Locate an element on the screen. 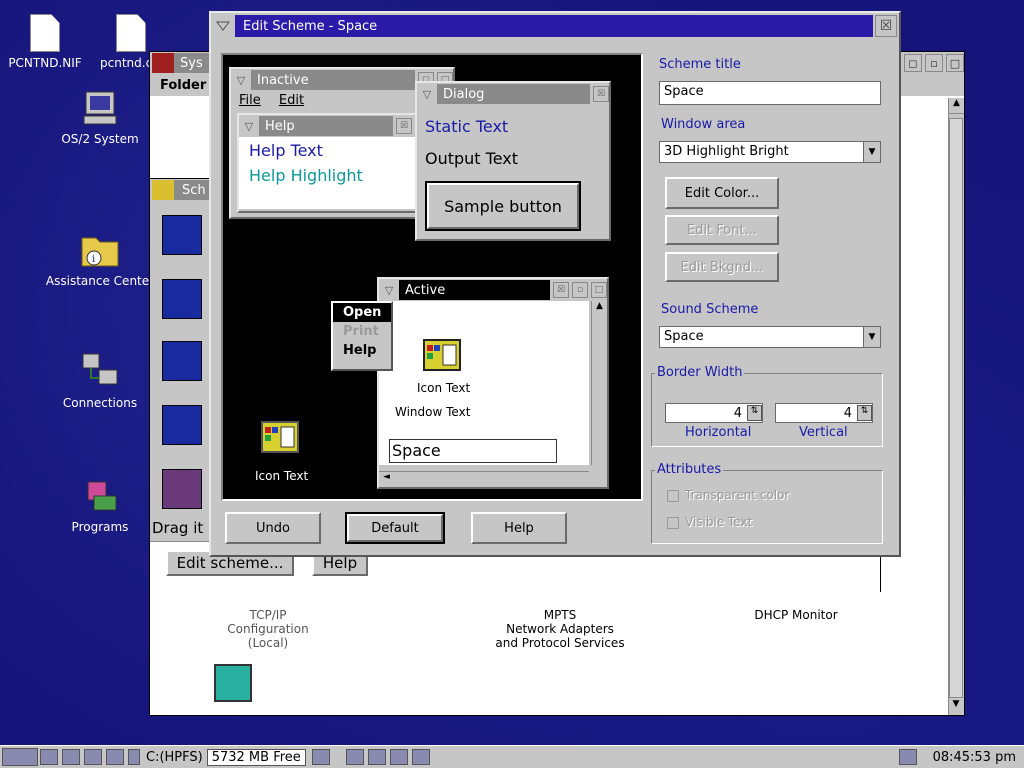 This screenshot has width=1024, height=768. folder-icon is located at coordinates (376, 757).